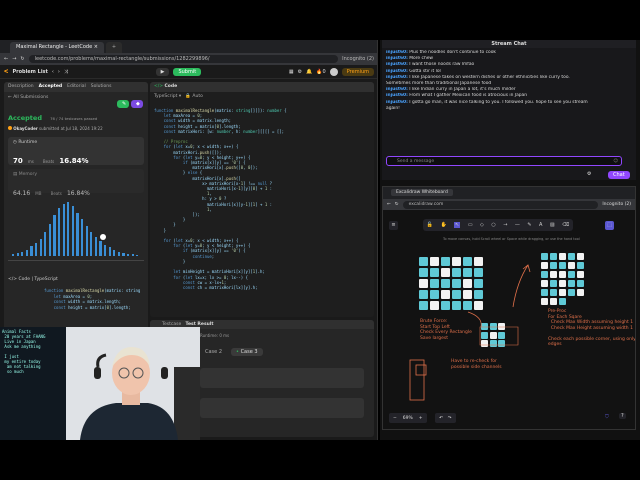 Image resolution: width=640 pixels, height=480 pixels. Describe the element at coordinates (51, 87) in the screenshot. I see `tab-accepted: Accepted` at that location.